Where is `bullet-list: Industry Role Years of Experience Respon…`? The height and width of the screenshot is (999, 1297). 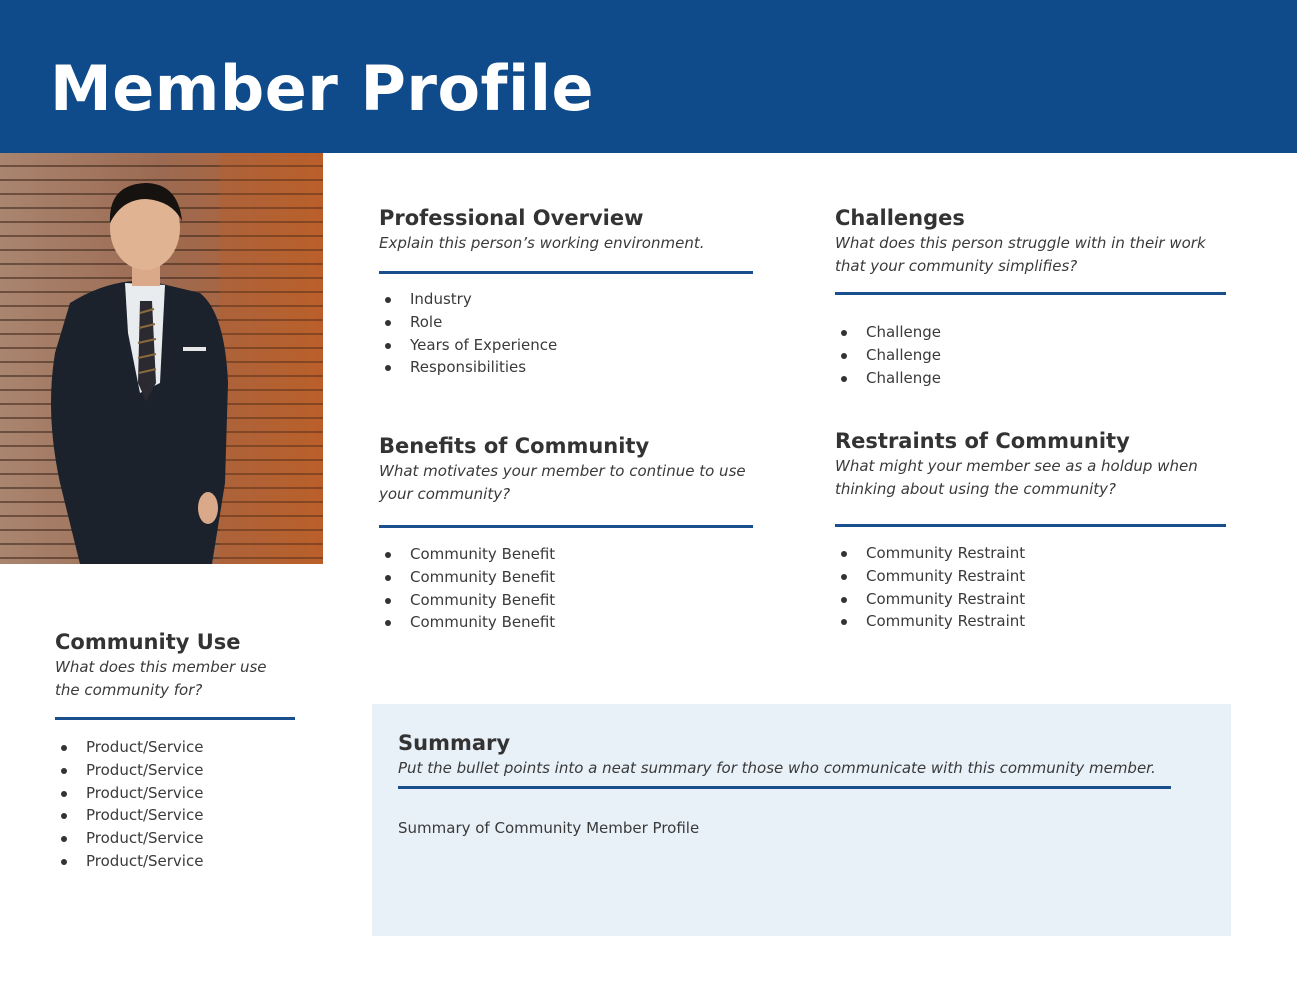 bullet-list: Industry Role Years of Experience Respon… is located at coordinates (566, 333).